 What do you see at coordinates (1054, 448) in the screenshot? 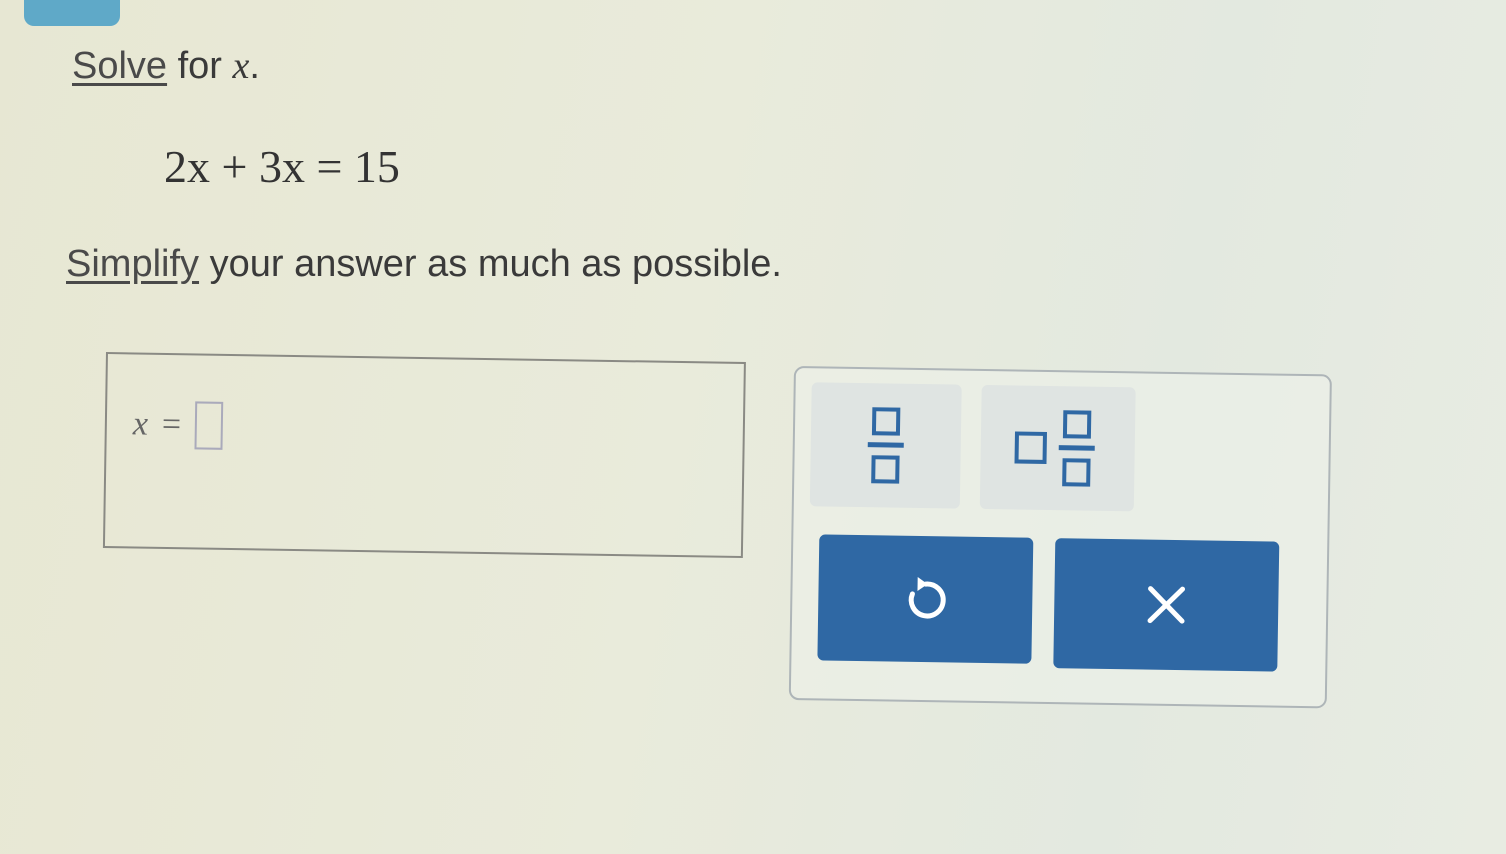
I see `mixed-number-icon` at bounding box center [1054, 448].